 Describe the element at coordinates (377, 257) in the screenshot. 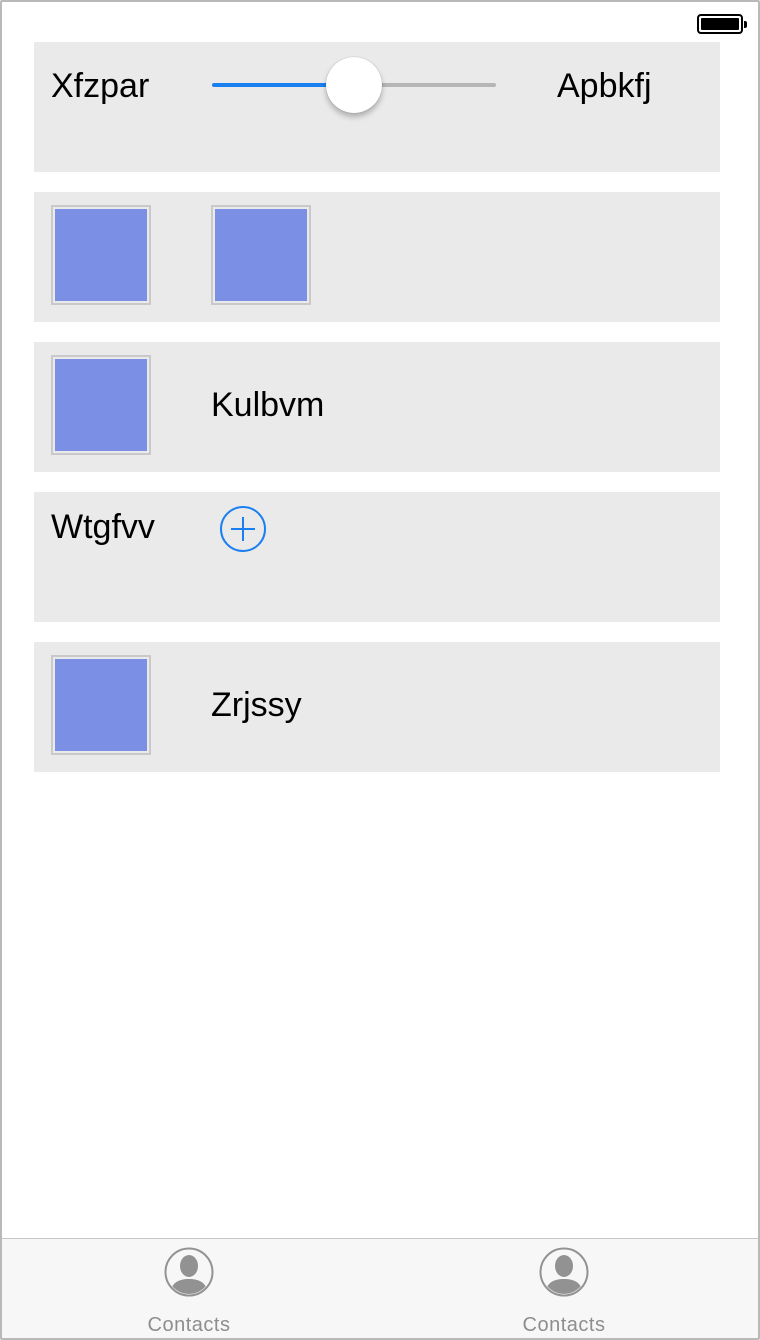

I see `image-row` at that location.